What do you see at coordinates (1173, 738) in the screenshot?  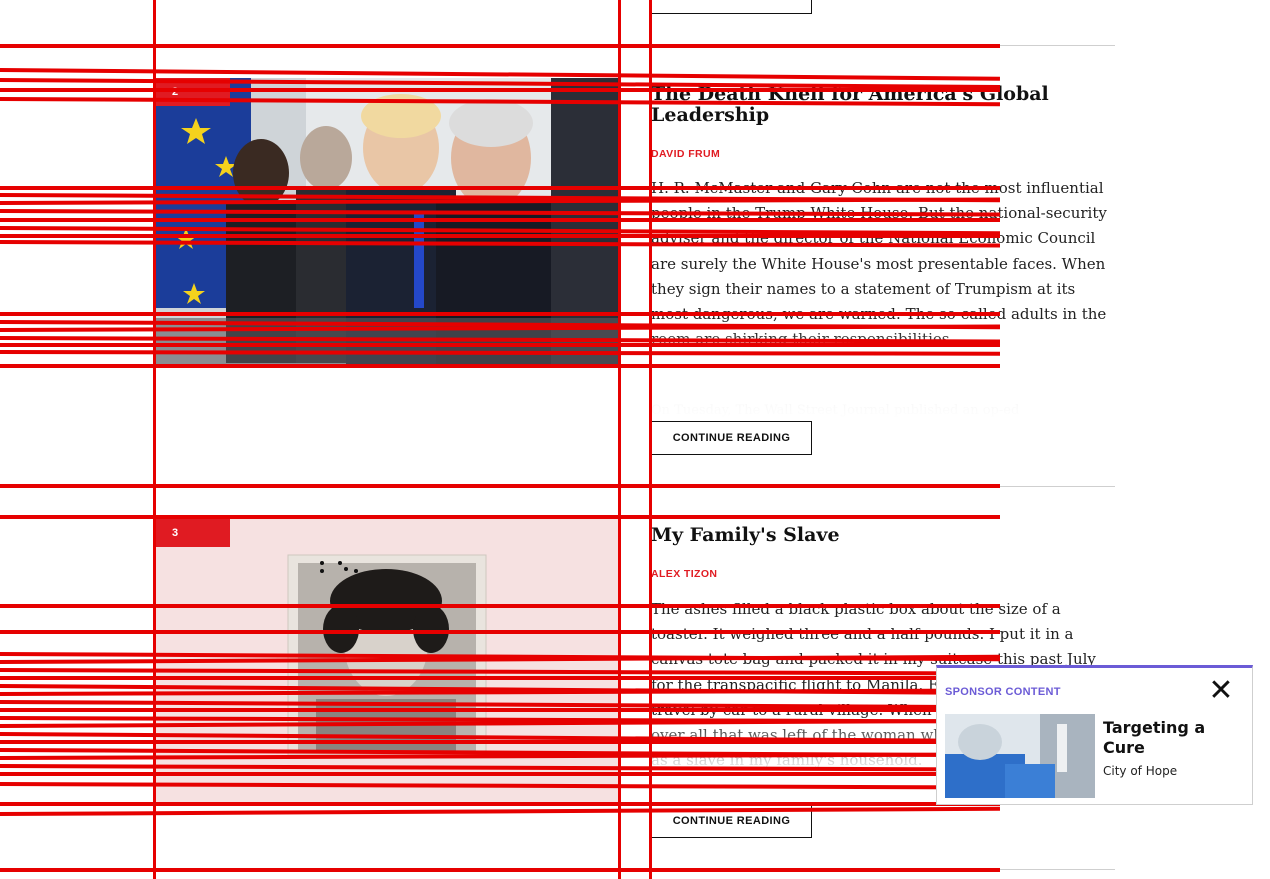 I see `sponsored-title: Targeting a Cure` at bounding box center [1173, 738].